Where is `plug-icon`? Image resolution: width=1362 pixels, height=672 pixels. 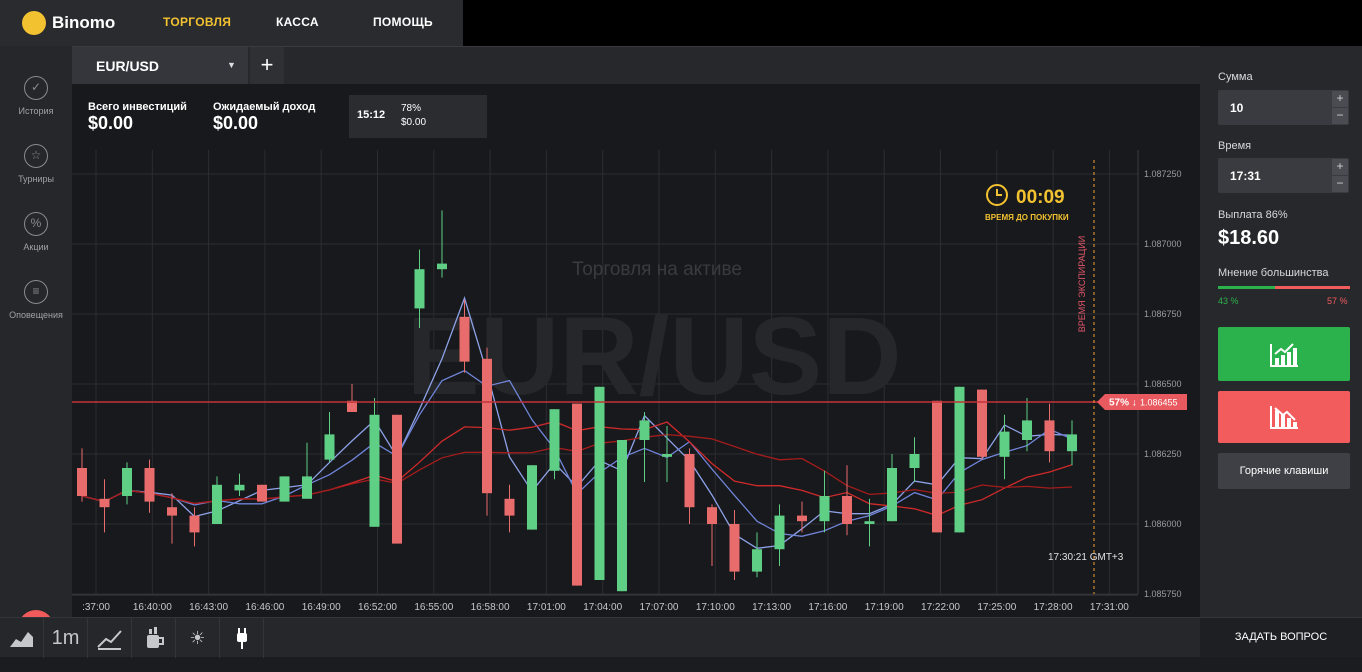 plug-icon is located at coordinates (242, 638).